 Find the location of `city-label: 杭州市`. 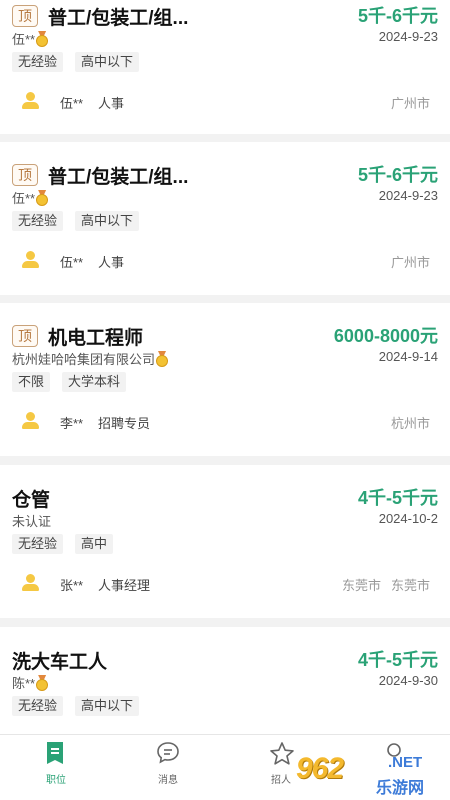

city-label: 杭州市 is located at coordinates (410, 423).